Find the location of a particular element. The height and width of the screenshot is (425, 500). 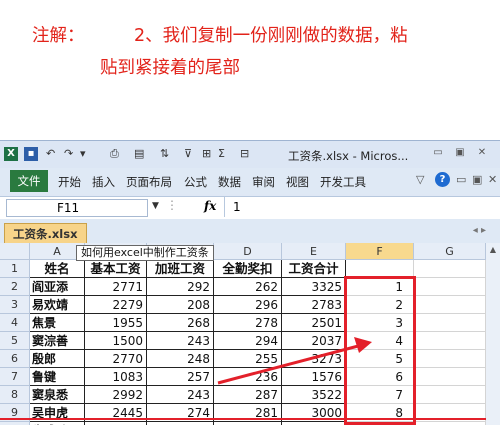

annotation-line-1: 2、我们复制一份刚刚做的数据，粘 is located at coordinates (271, 36).